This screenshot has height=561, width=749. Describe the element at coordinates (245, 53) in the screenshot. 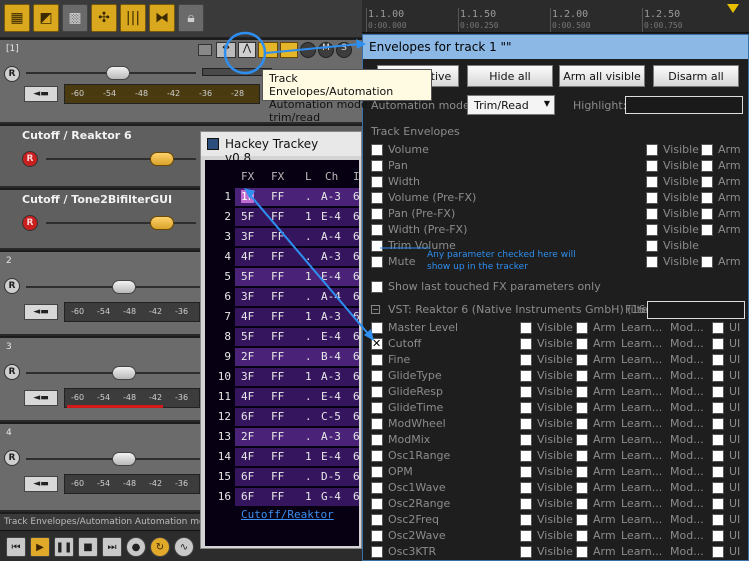

I see `highlight-circle` at that location.